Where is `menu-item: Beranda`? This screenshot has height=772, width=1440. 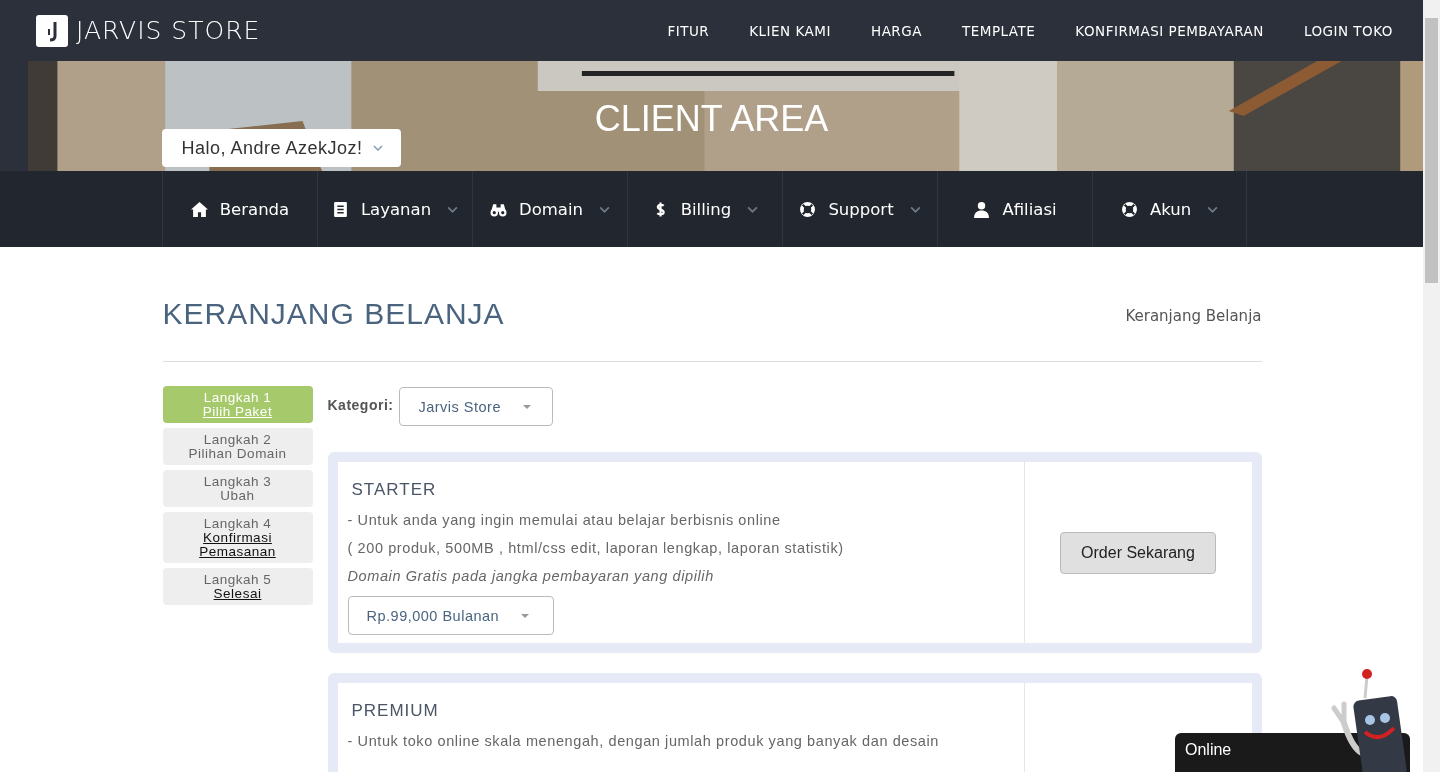 menu-item: Beranda is located at coordinates (239, 209).